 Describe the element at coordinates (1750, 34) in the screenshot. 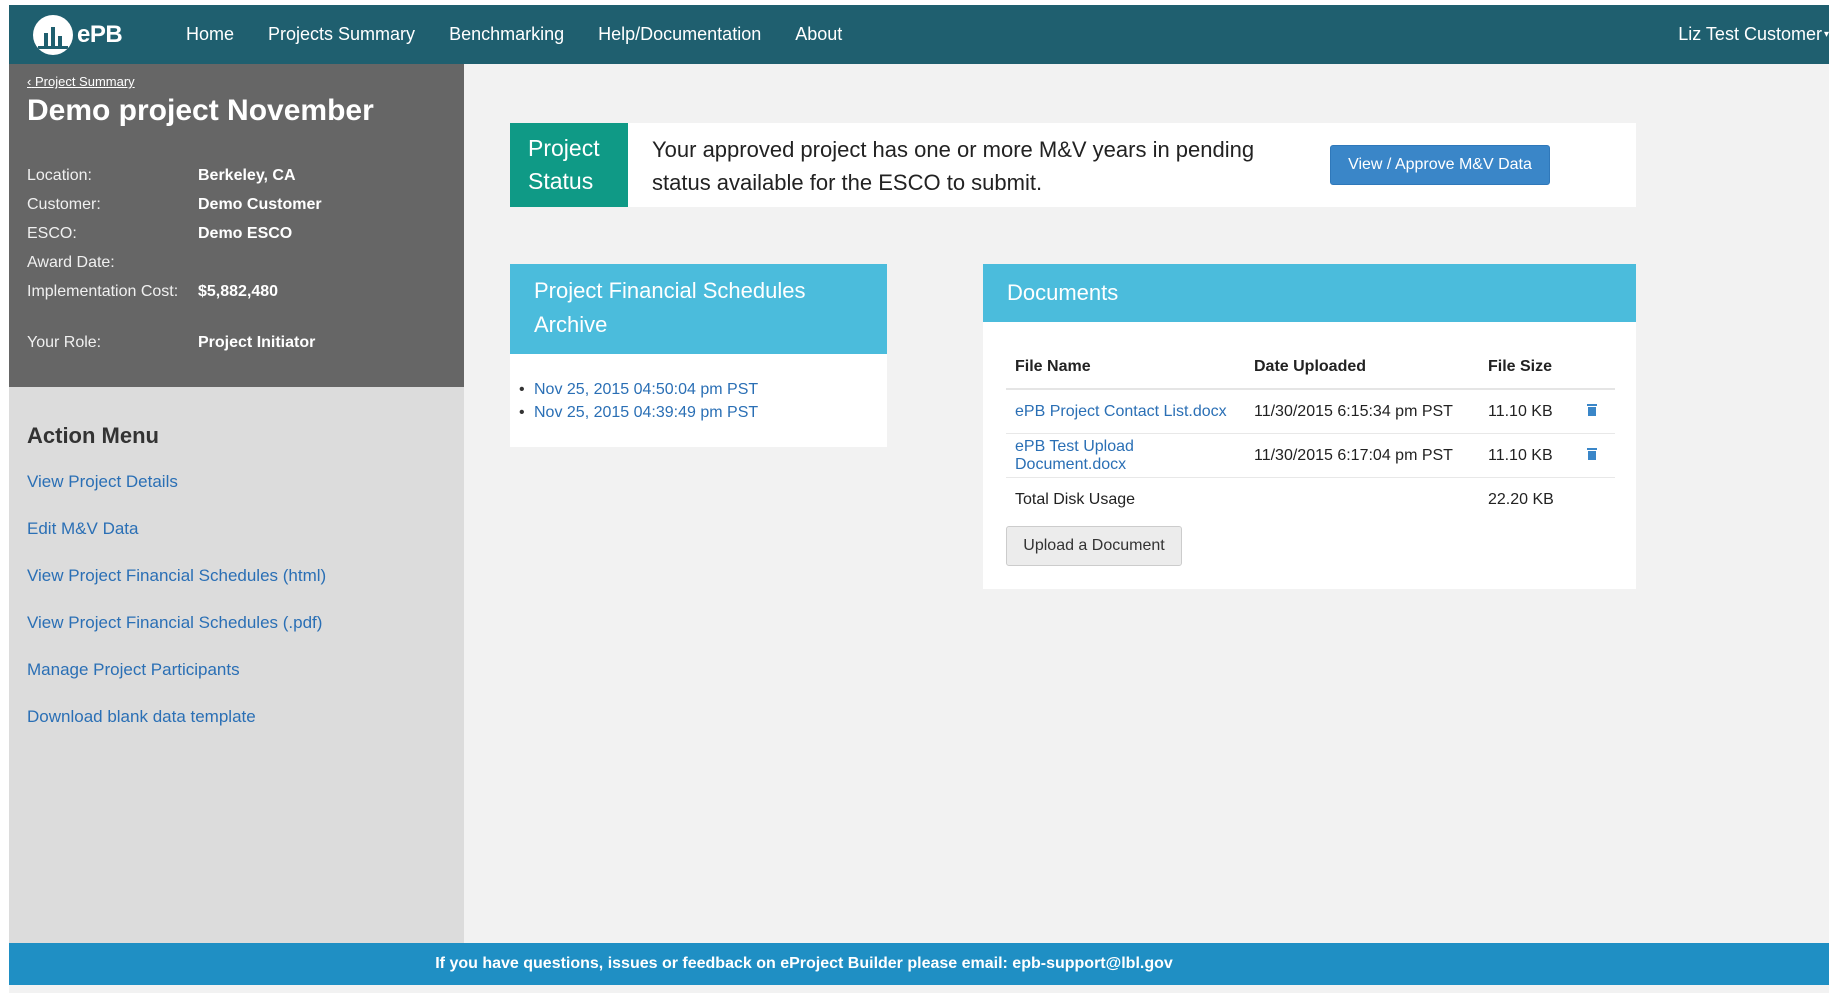

I see `user-name: Liz Test Customer` at that location.